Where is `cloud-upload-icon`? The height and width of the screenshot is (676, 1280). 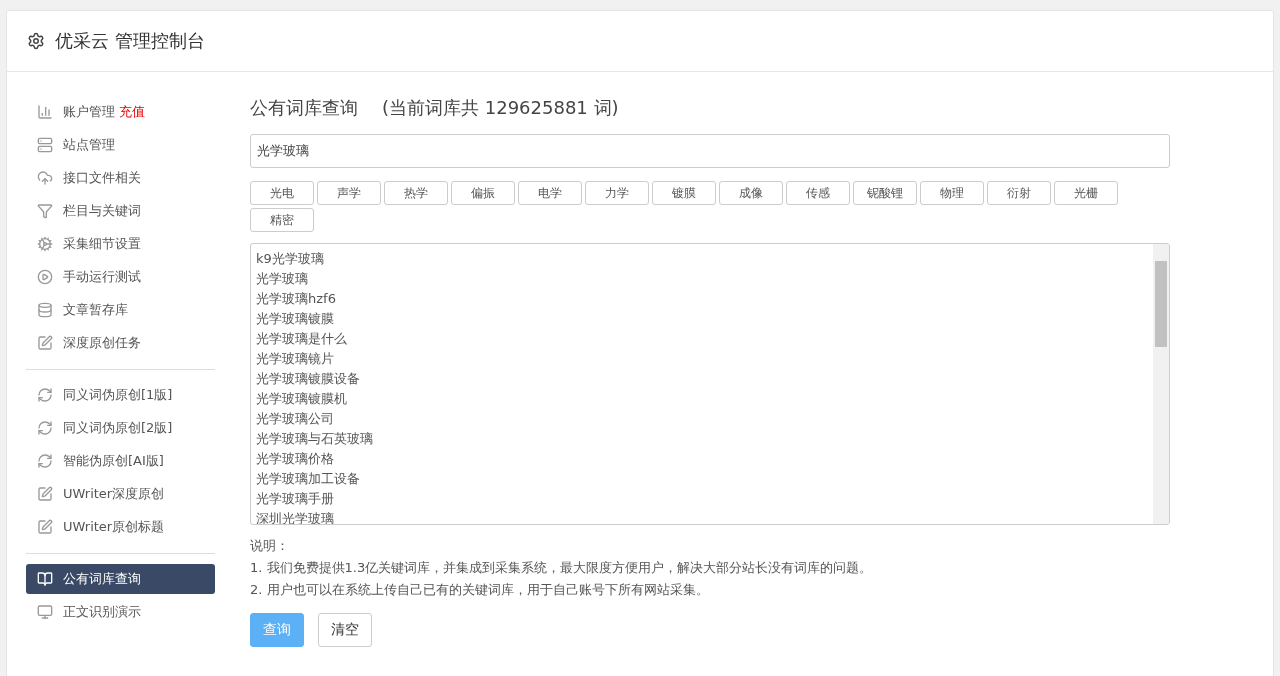 cloud-upload-icon is located at coordinates (45, 178).